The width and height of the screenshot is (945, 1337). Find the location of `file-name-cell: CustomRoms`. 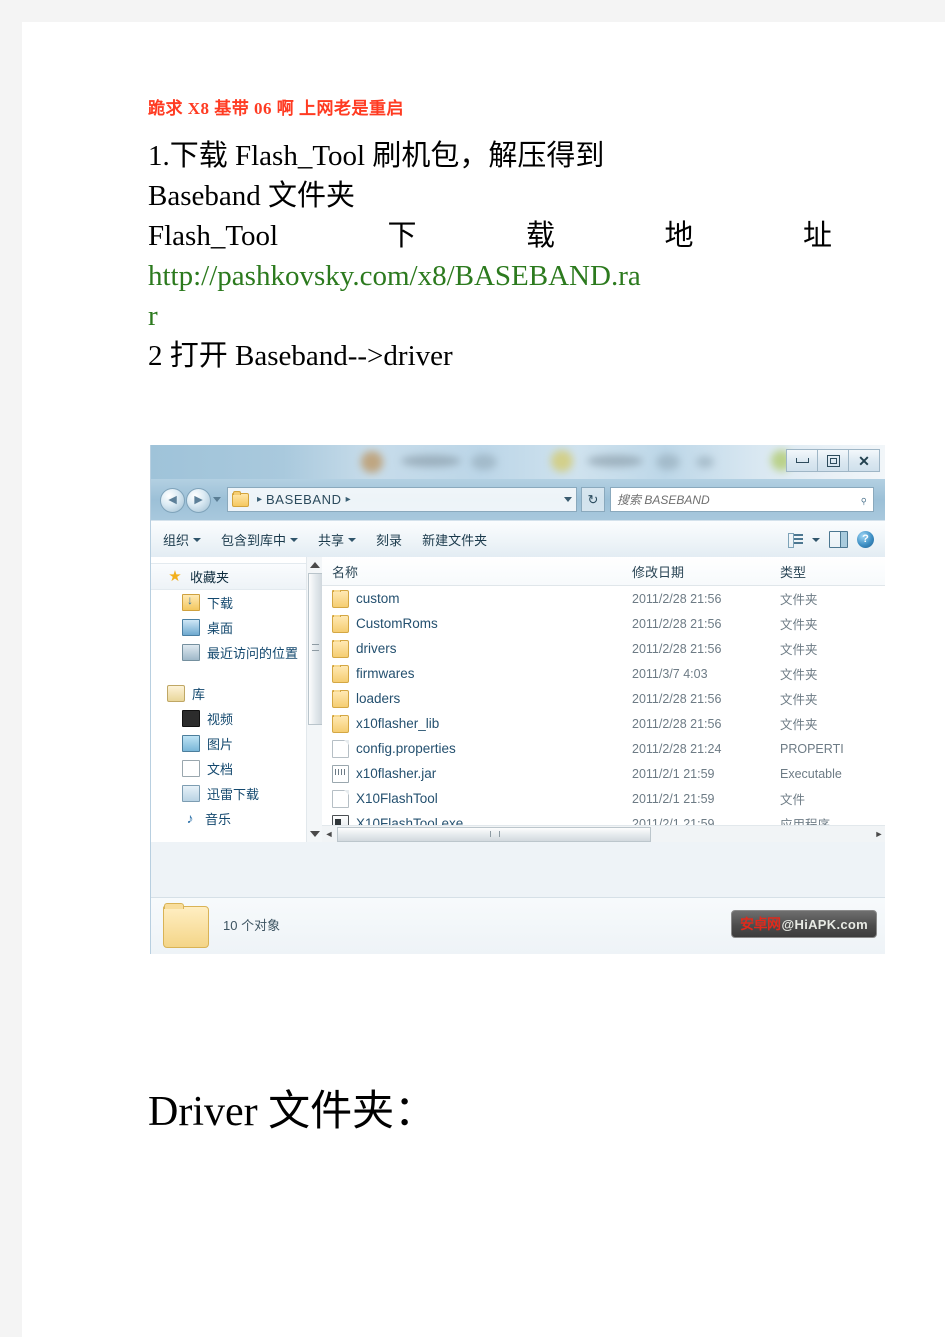

file-name-cell: CustomRoms is located at coordinates (472, 623).